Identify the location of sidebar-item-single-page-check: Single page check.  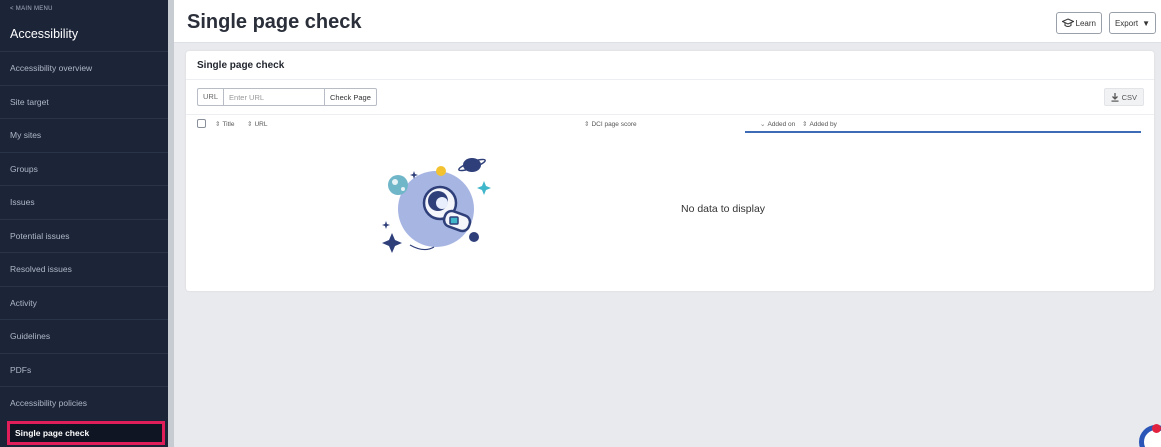
(86, 433).